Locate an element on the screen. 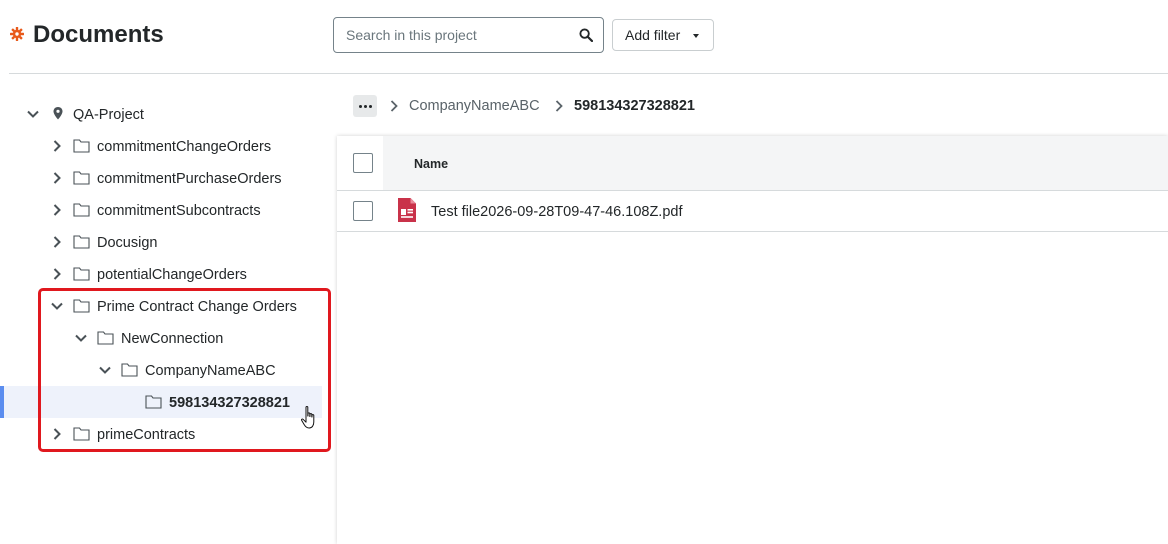 This screenshot has width=1168, height=544. caret-down-icon is located at coordinates (696, 36).